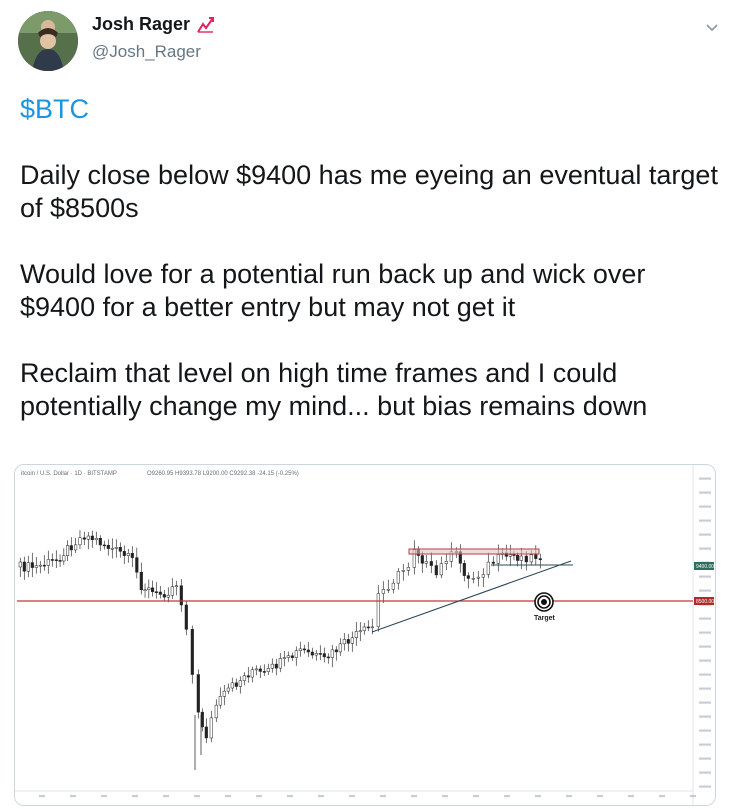 This screenshot has width=736, height=809. What do you see at coordinates (705, 602) in the screenshot?
I see `support-price-label: 8500.00` at bounding box center [705, 602].